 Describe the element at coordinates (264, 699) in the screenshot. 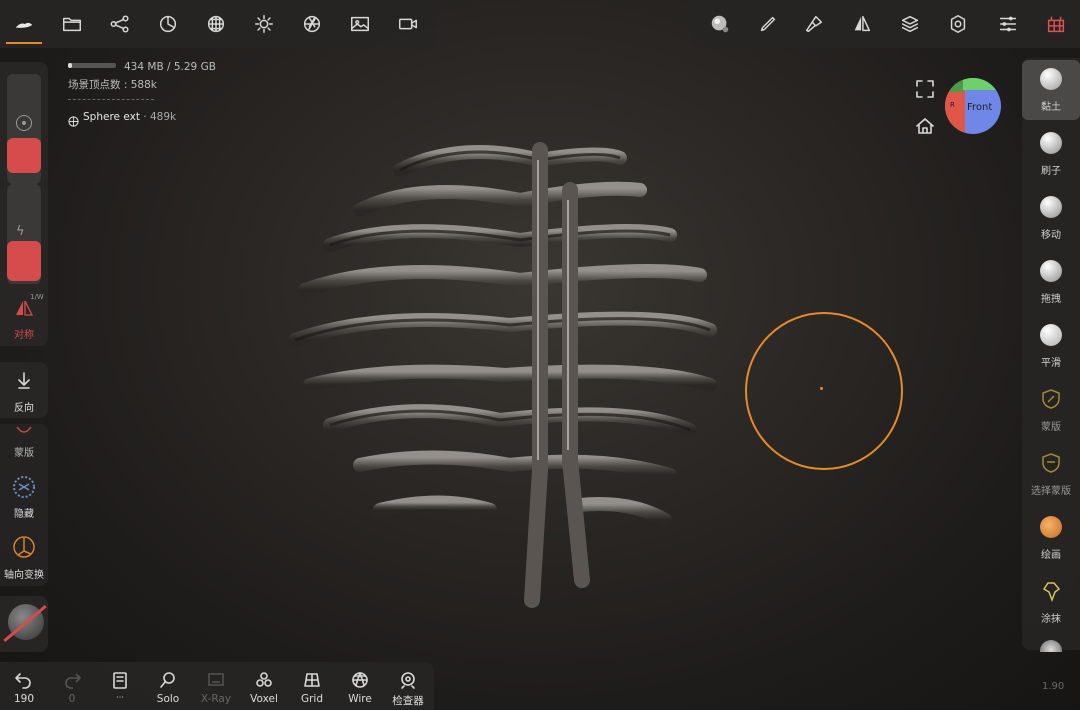

I see `voxel-label: Voxel` at that location.